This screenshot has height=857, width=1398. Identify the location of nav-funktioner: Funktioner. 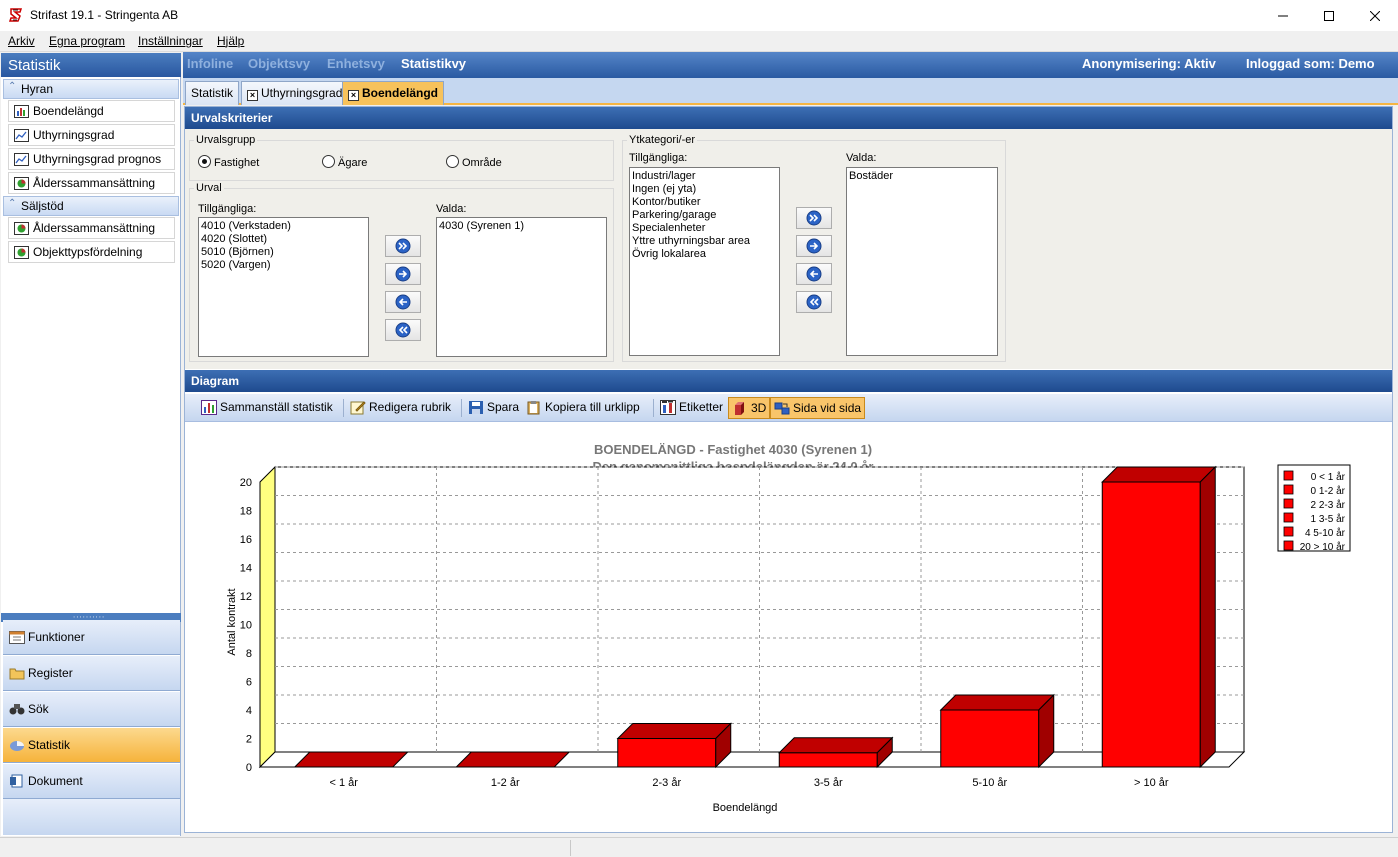
(91, 637).